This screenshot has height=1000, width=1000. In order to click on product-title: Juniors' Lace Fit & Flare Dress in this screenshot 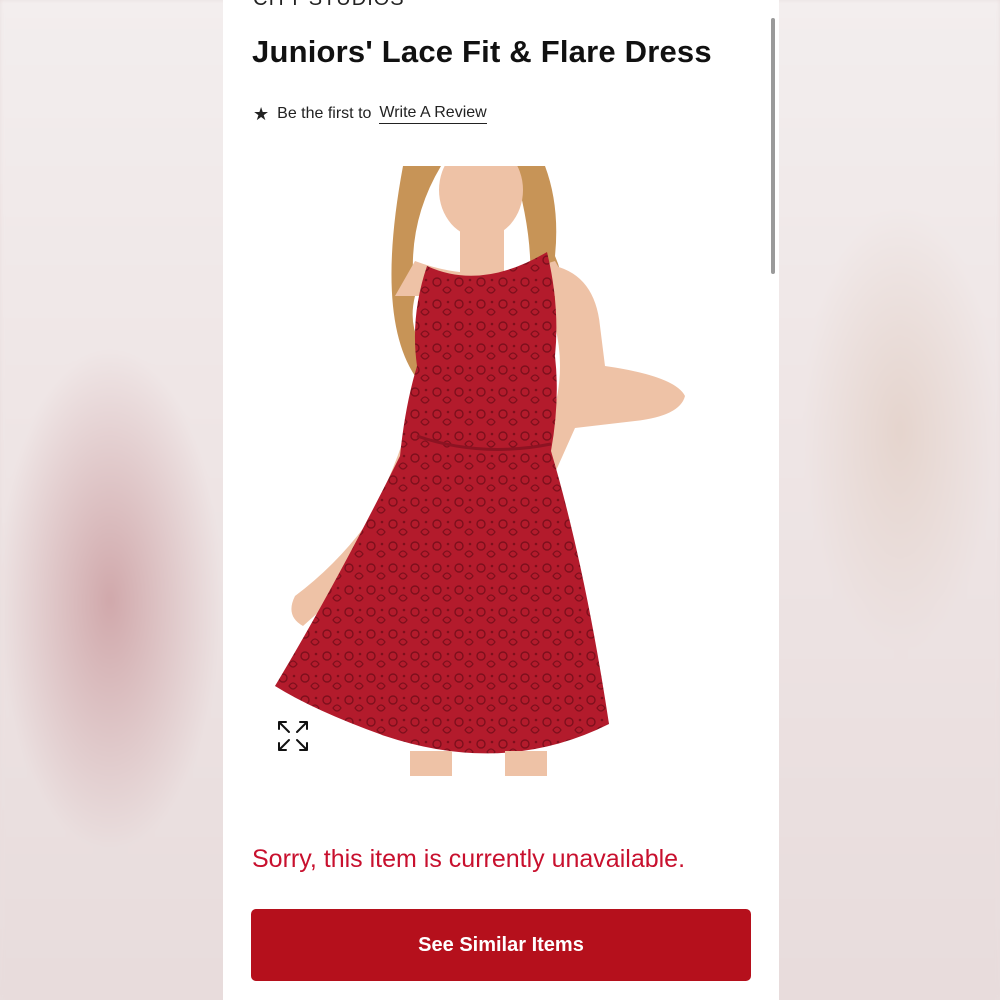, I will do `click(482, 51)`.